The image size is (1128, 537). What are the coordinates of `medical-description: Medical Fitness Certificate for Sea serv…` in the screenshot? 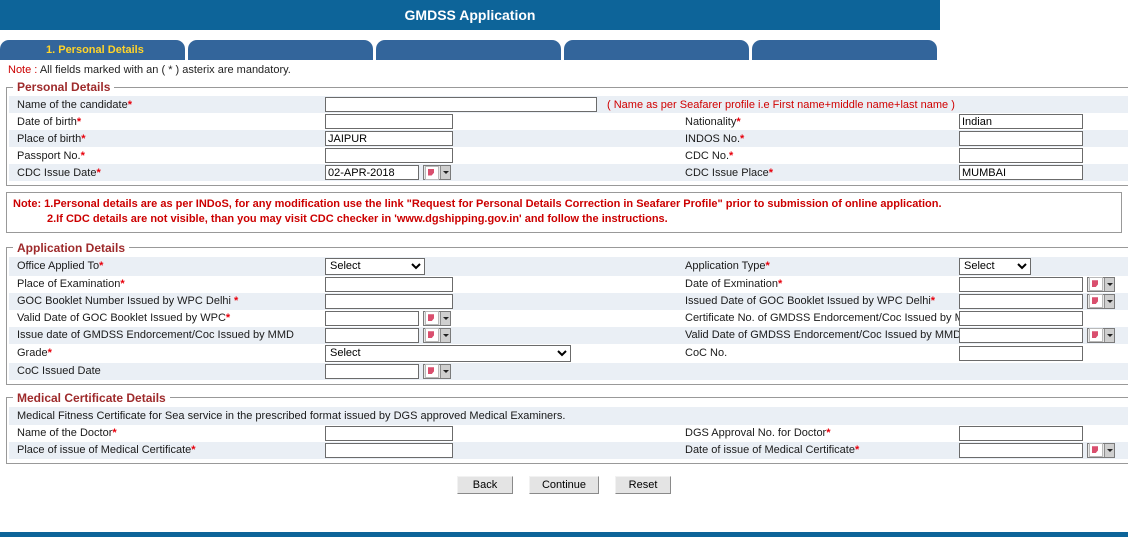 It's located at (568, 415).